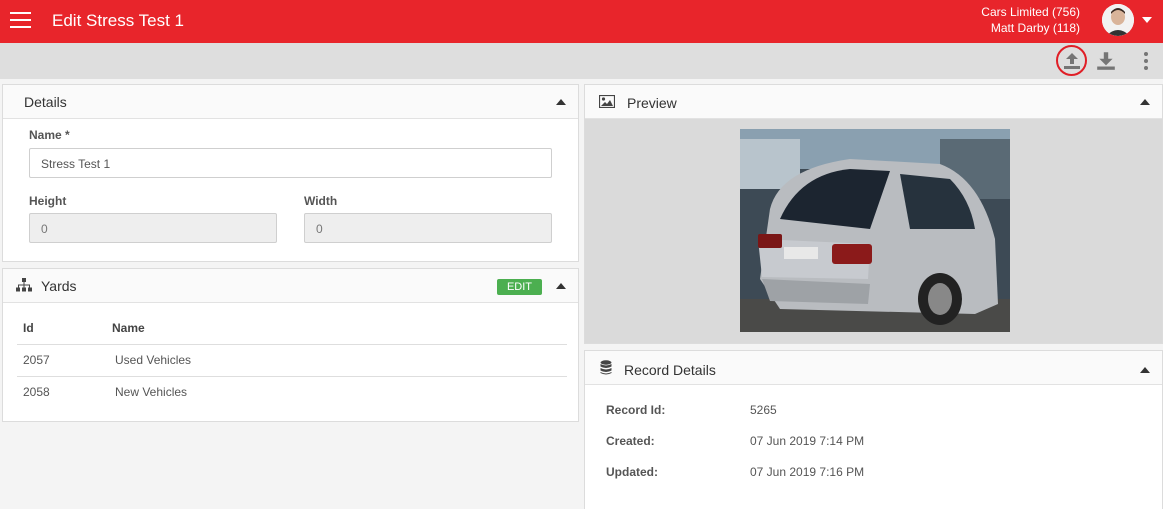  I want to click on car-photo, so click(875, 230).